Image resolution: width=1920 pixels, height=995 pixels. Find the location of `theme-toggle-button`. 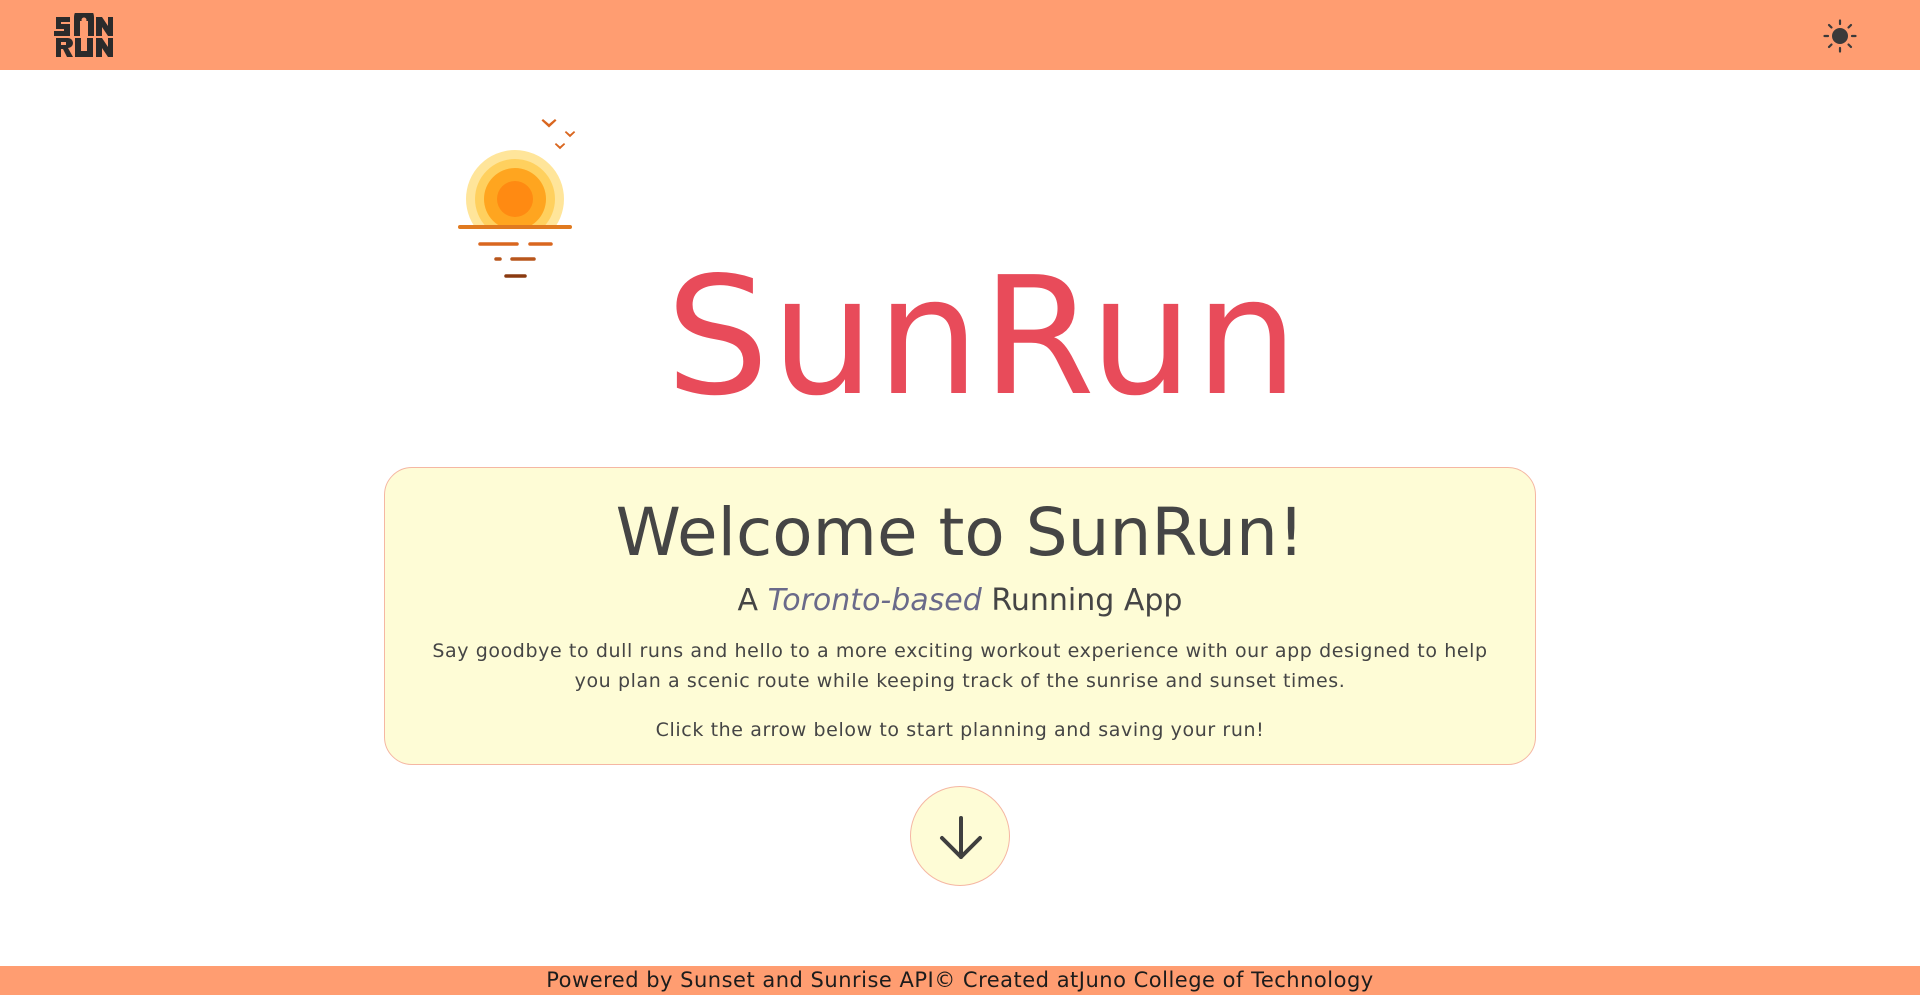

theme-toggle-button is located at coordinates (1840, 36).